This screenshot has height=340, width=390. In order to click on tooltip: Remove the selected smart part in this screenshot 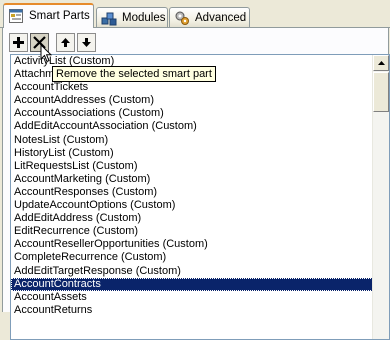, I will do `click(134, 74)`.